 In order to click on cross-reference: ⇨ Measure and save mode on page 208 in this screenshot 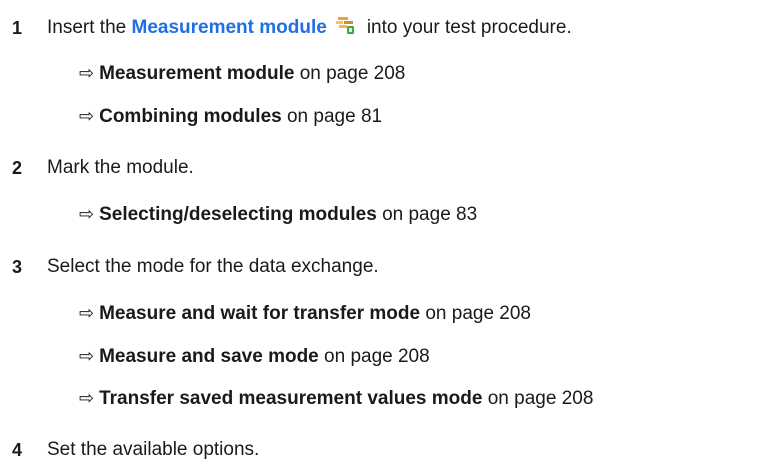, I will do `click(254, 356)`.